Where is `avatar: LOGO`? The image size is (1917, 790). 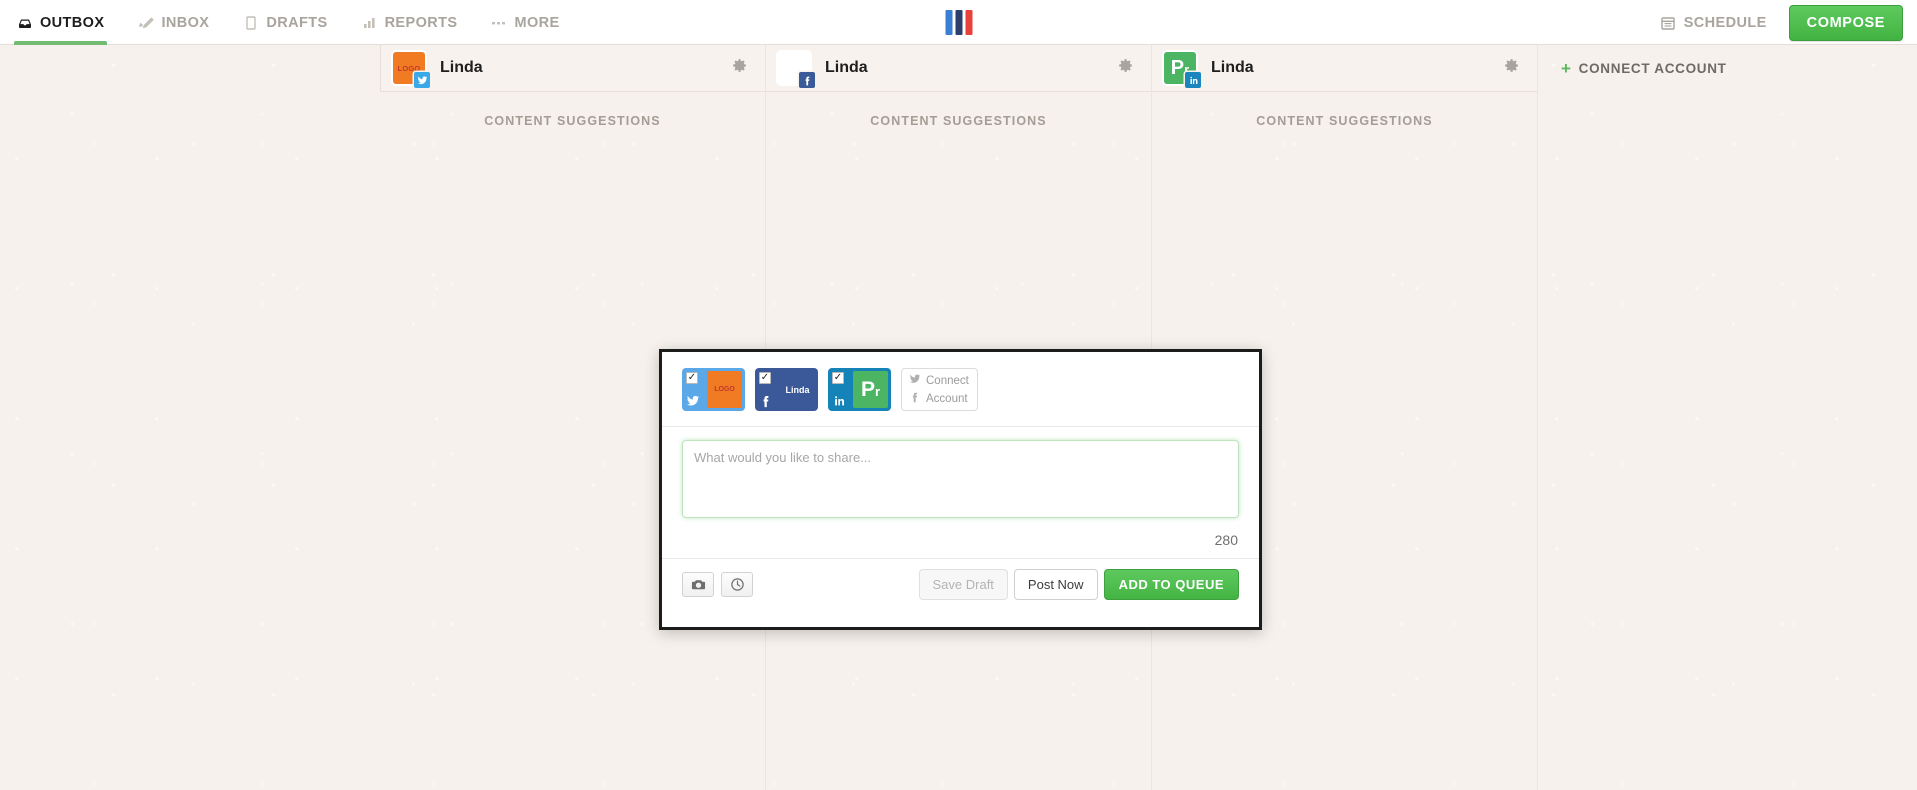
avatar: LOGO is located at coordinates (411, 70).